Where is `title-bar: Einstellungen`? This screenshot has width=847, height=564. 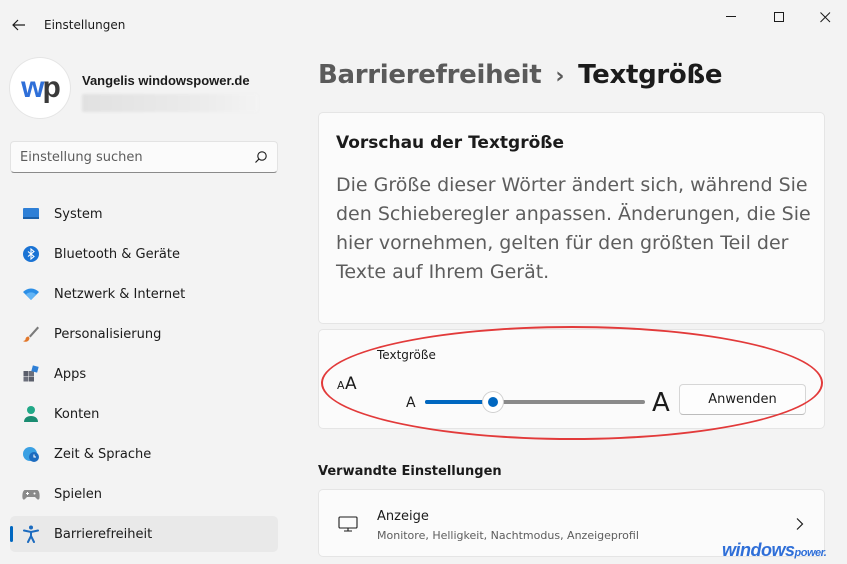 title-bar: Einstellungen is located at coordinates (423, 25).